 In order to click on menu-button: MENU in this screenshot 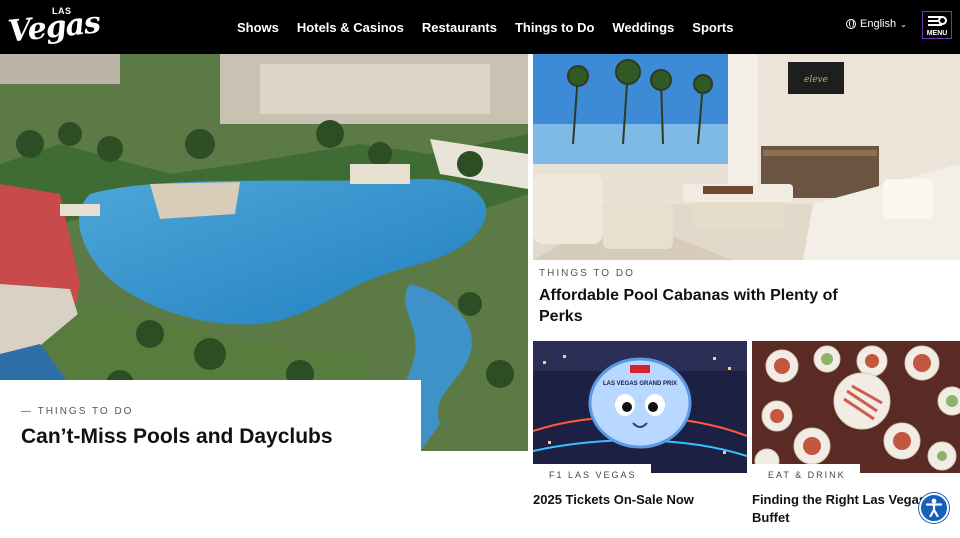, I will do `click(937, 25)`.